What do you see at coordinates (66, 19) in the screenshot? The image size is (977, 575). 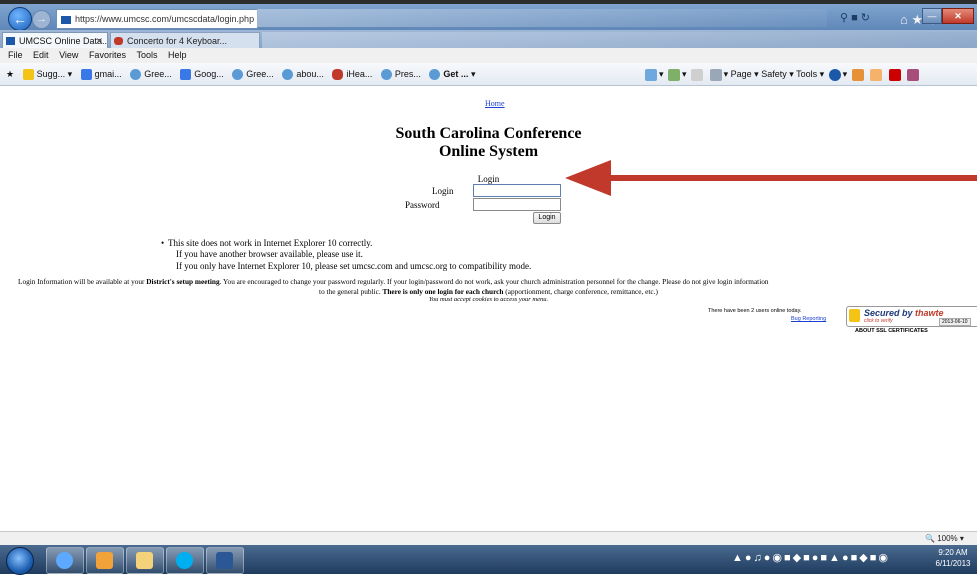 I see `site-favicon-icon` at bounding box center [66, 19].